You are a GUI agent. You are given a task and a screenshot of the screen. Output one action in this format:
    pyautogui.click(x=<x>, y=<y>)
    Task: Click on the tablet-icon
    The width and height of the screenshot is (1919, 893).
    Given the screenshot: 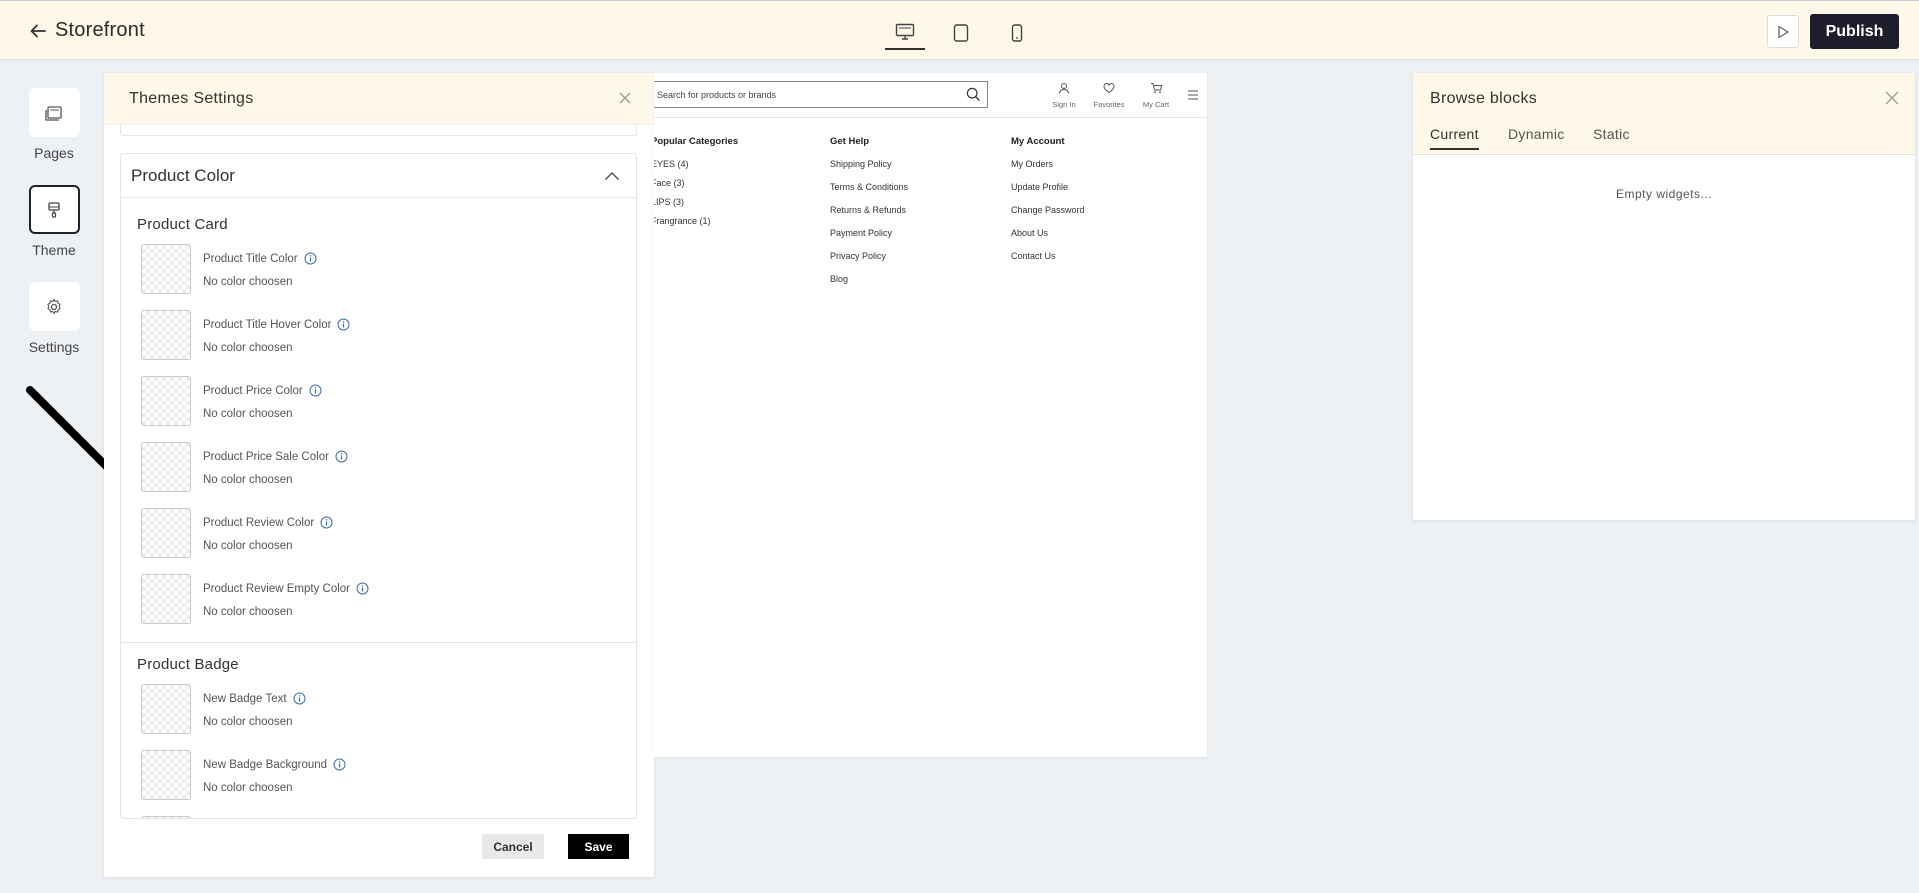 What is the action you would take?
    pyautogui.click(x=961, y=33)
    